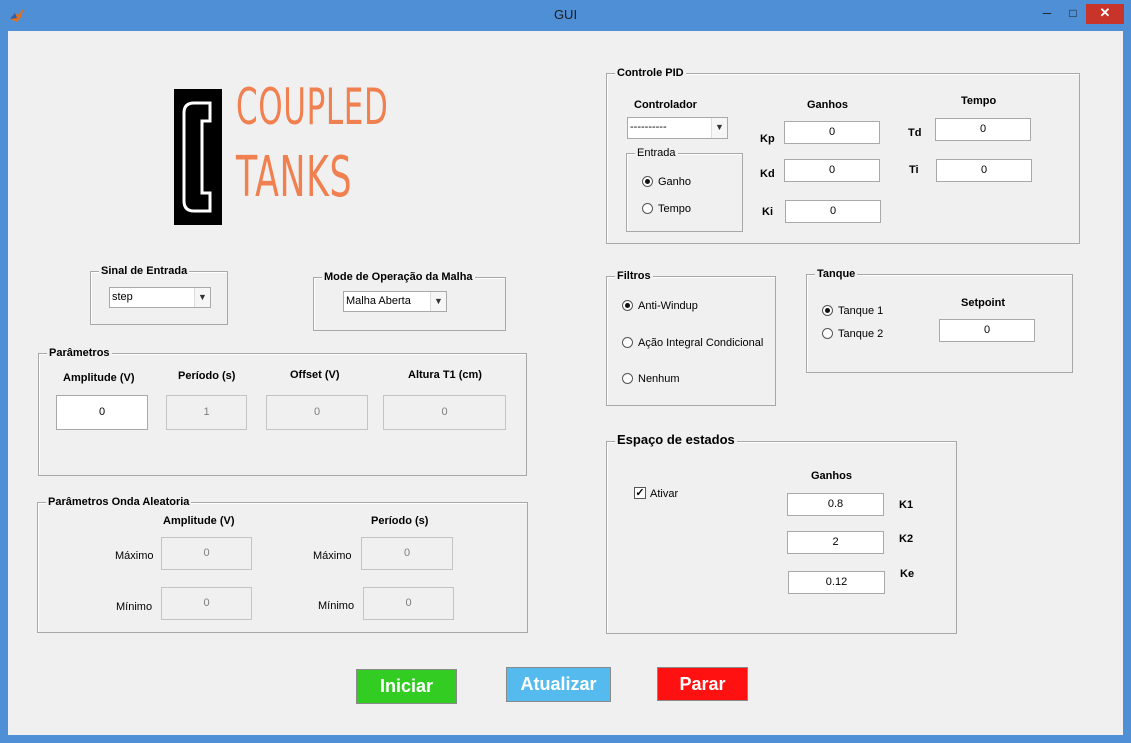 The width and height of the screenshot is (1131, 743). I want to click on controlador-label: Controlador, so click(665, 105).